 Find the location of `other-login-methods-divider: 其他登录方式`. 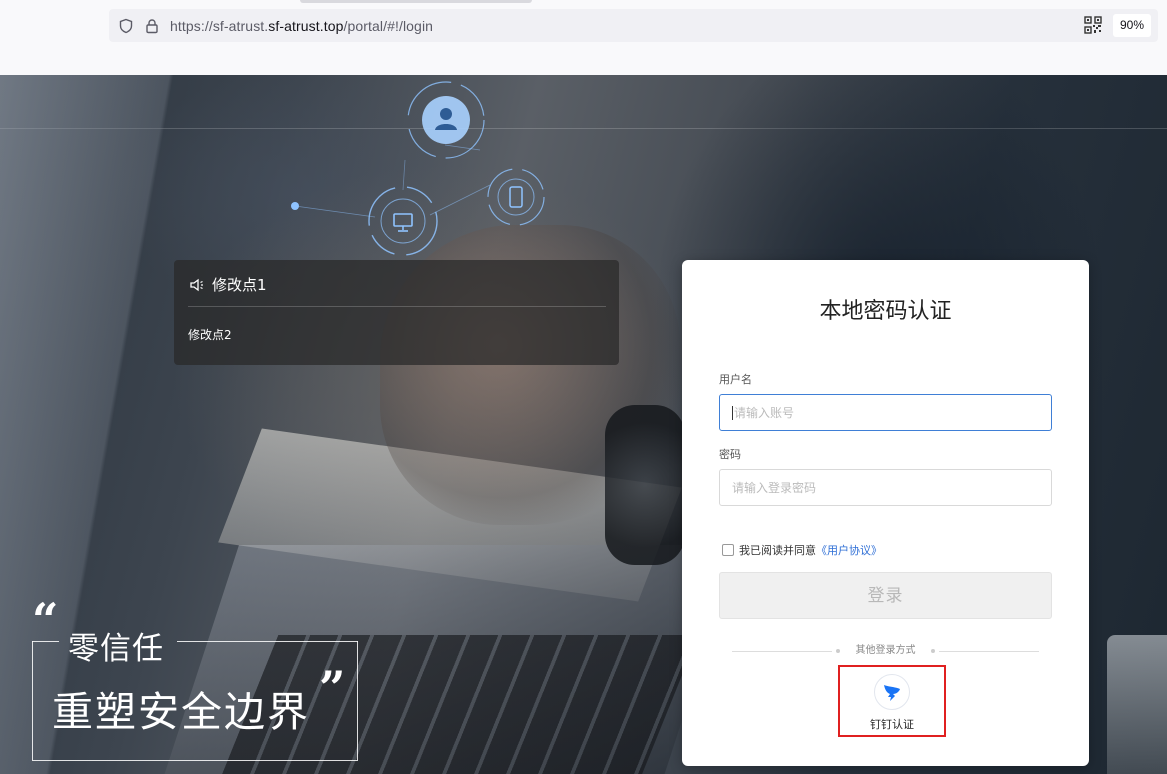

other-login-methods-divider: 其他登录方式 is located at coordinates (885, 651).